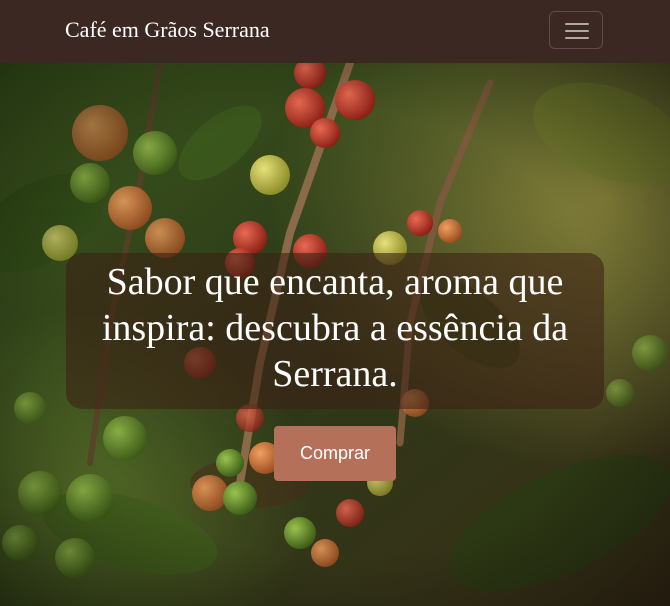 The height and width of the screenshot is (606, 670). I want to click on brand-link: Café em Grãos Serrana, so click(167, 30).